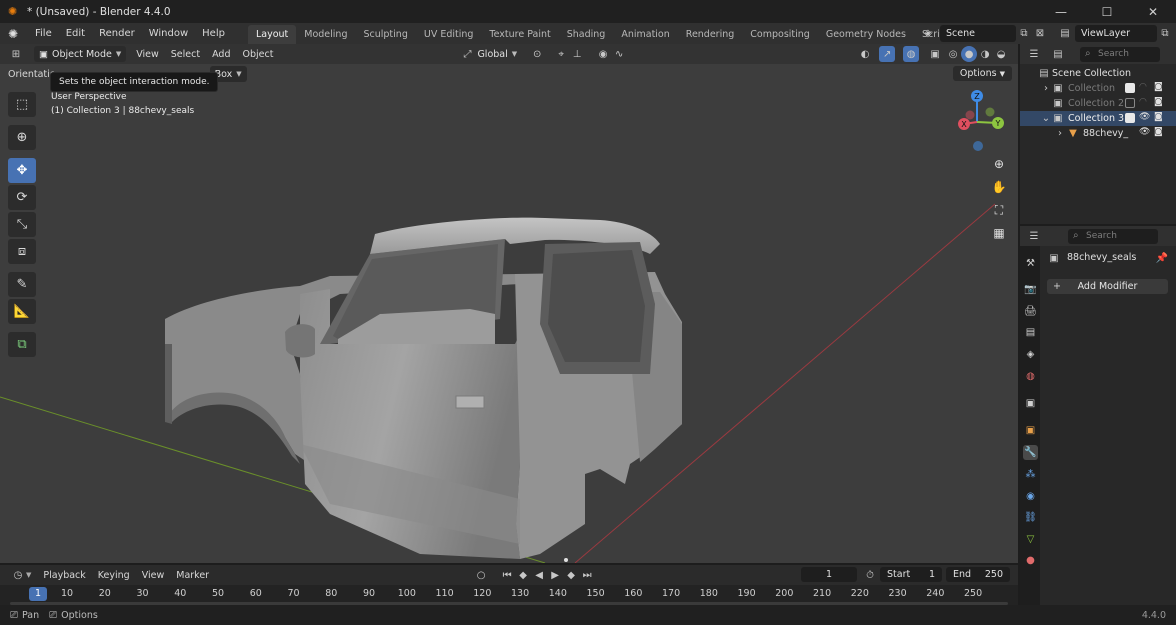 The height and width of the screenshot is (625, 1176). I want to click on viewport-menu-select: Select, so click(185, 54).